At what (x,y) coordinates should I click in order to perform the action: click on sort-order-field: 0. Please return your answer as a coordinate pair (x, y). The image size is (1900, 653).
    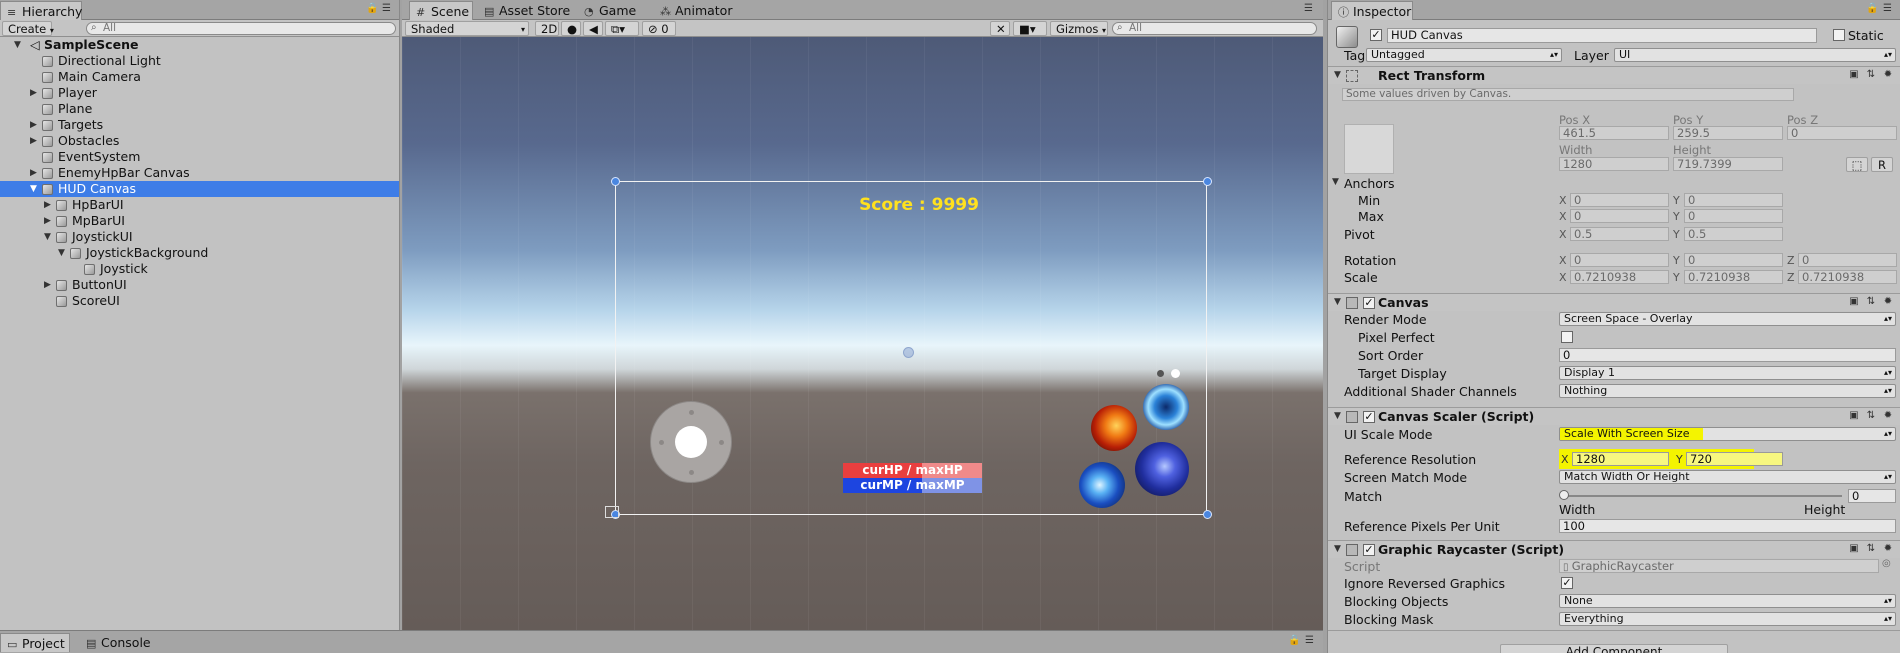
    Looking at the image, I should click on (1727, 355).